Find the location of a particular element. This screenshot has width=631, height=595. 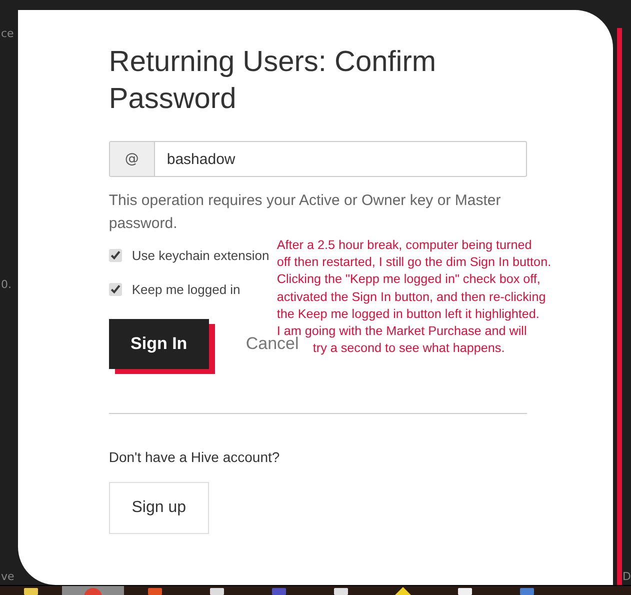

annotation-text: the Keep me logged in button left it highlighted. is located at coordinates (408, 314).